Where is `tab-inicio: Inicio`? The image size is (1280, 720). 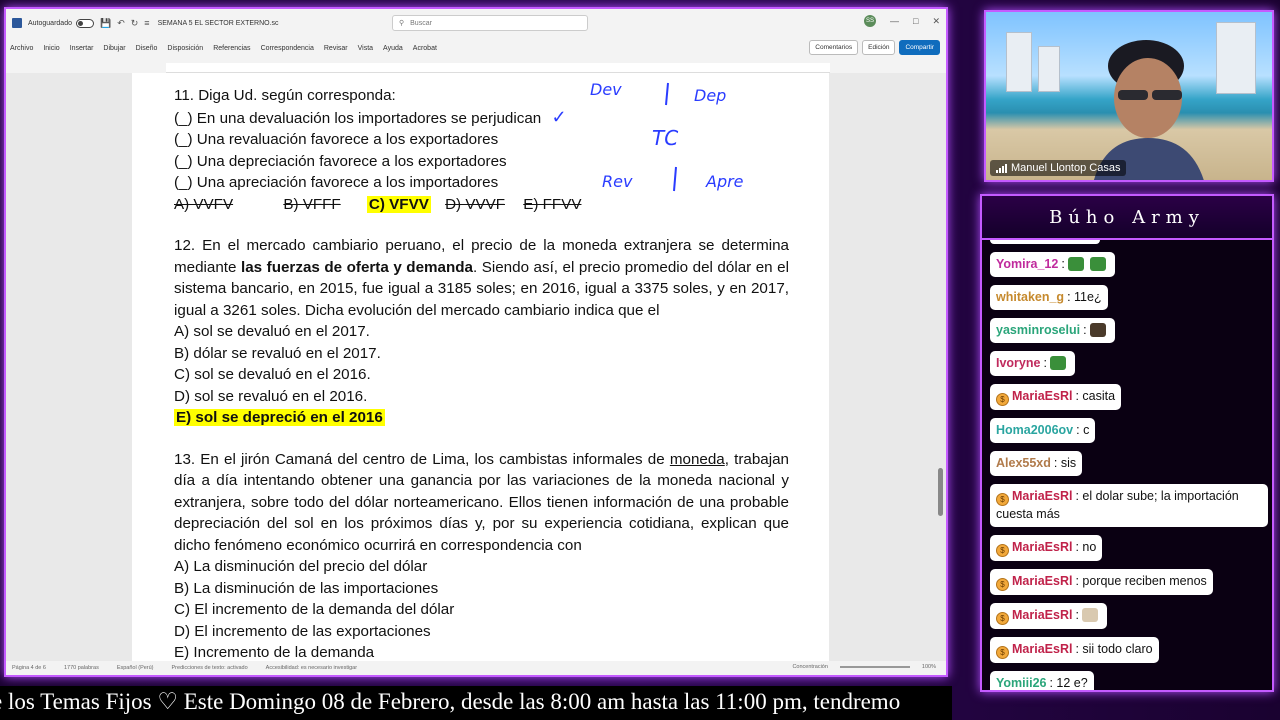
tab-inicio: Inicio is located at coordinates (51, 48).